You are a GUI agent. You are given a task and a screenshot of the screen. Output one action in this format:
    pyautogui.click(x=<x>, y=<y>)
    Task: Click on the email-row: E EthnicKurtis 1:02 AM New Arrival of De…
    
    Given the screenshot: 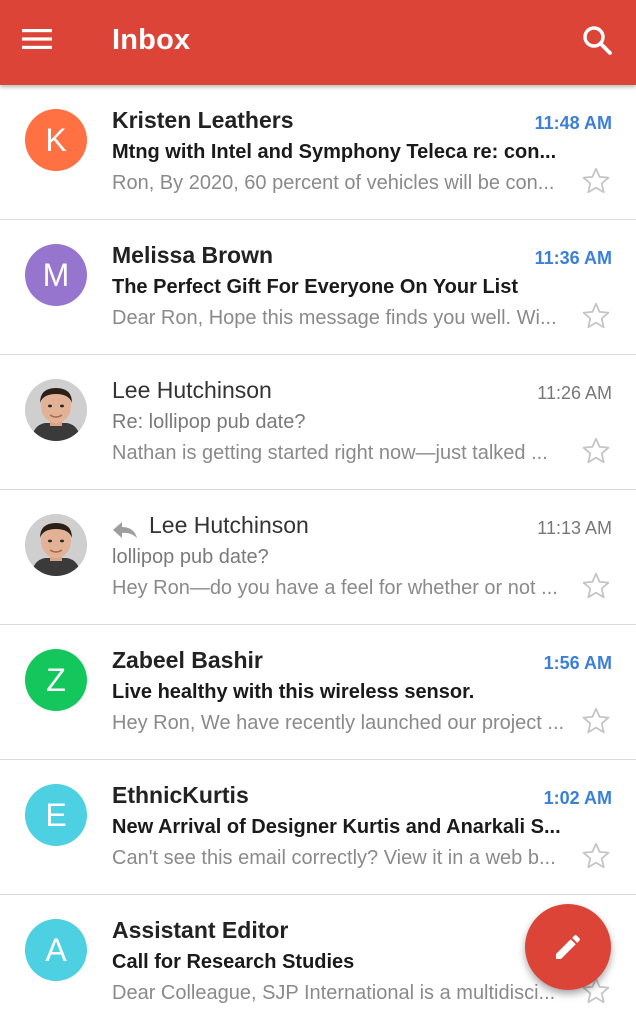 What is the action you would take?
    pyautogui.click(x=318, y=827)
    